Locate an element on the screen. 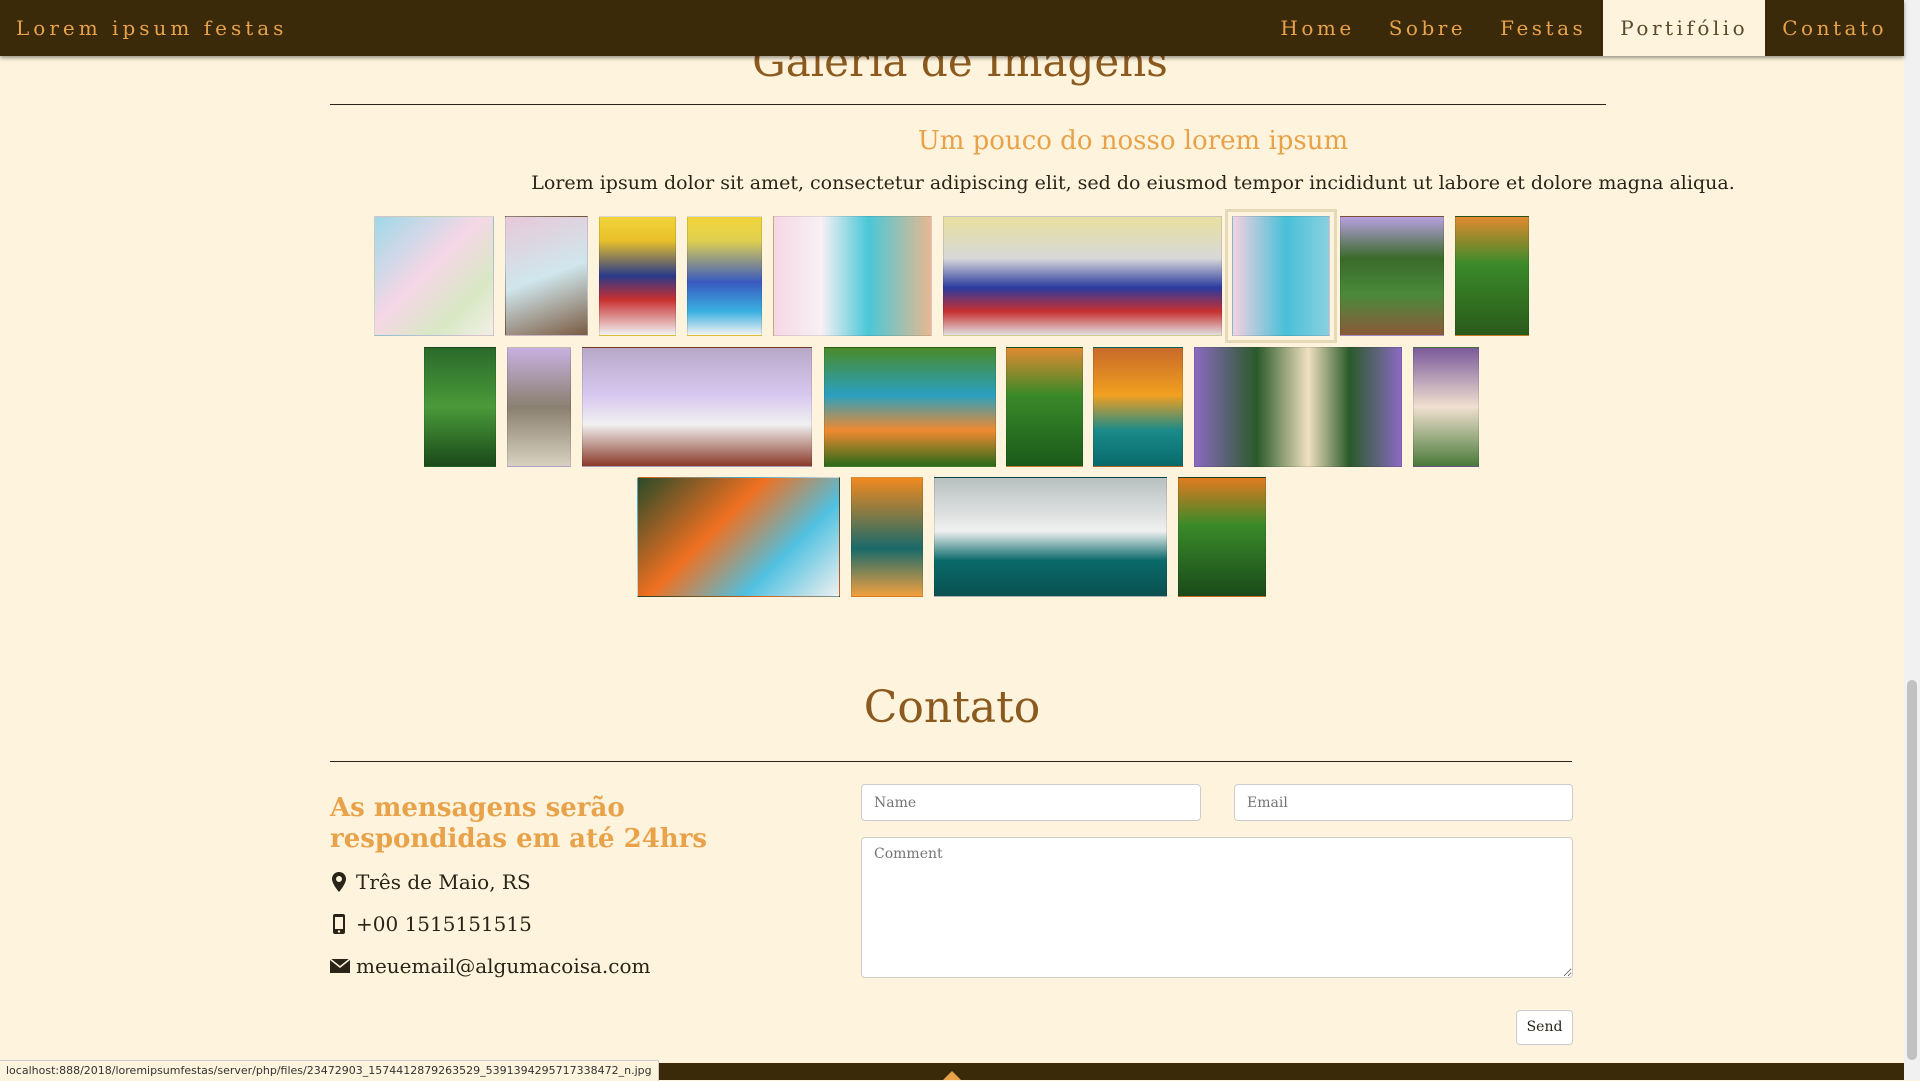 The image size is (1920, 1081). nav-link-portifolio: Portifólio is located at coordinates (1684, 28).